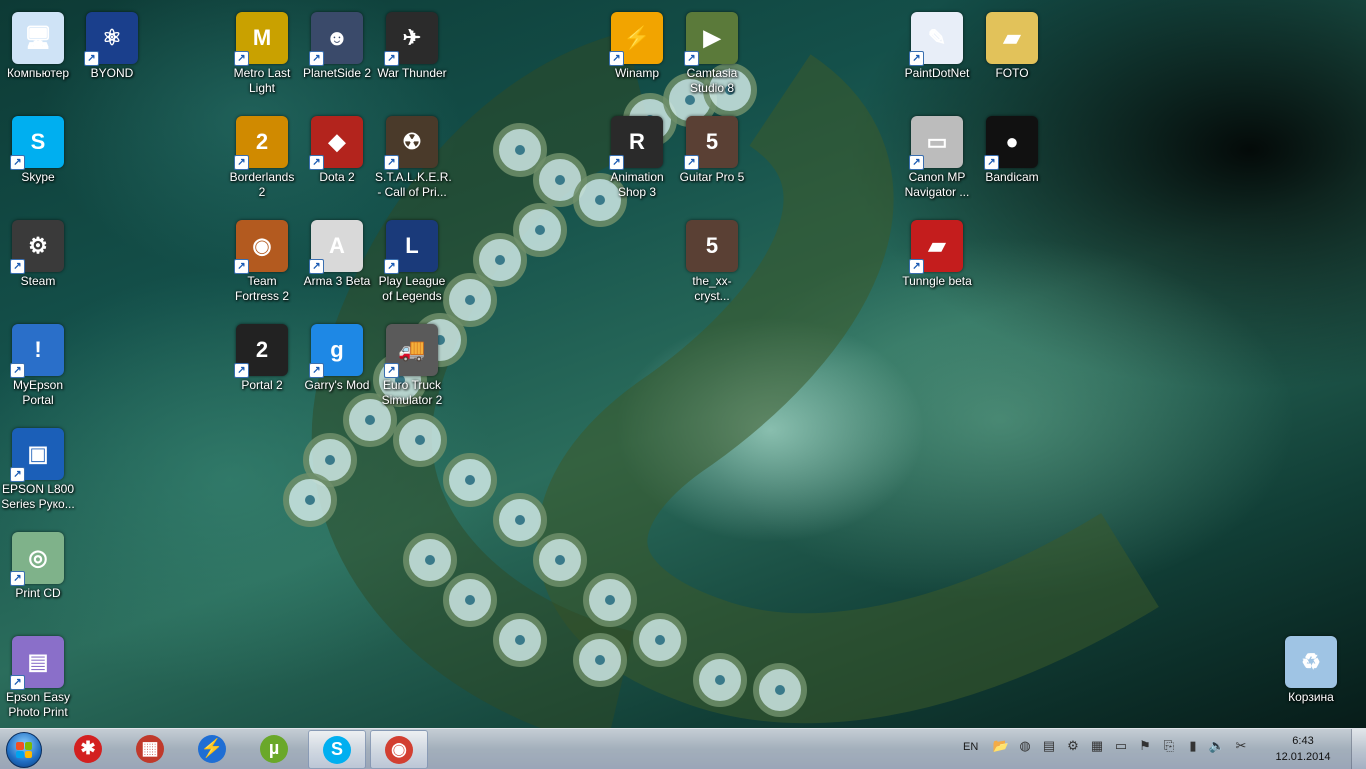 This screenshot has height=769, width=1366. Describe the element at coordinates (24, 749) in the screenshot. I see `start-button` at that location.